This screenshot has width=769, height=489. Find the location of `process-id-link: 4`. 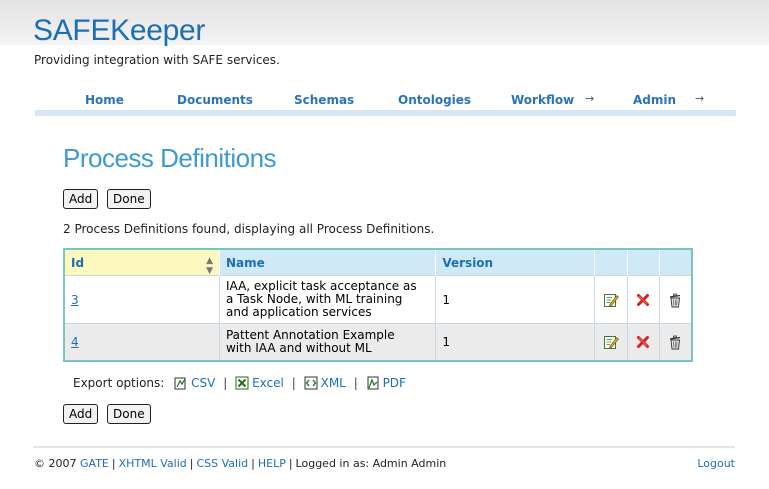

process-id-link: 4 is located at coordinates (75, 342).